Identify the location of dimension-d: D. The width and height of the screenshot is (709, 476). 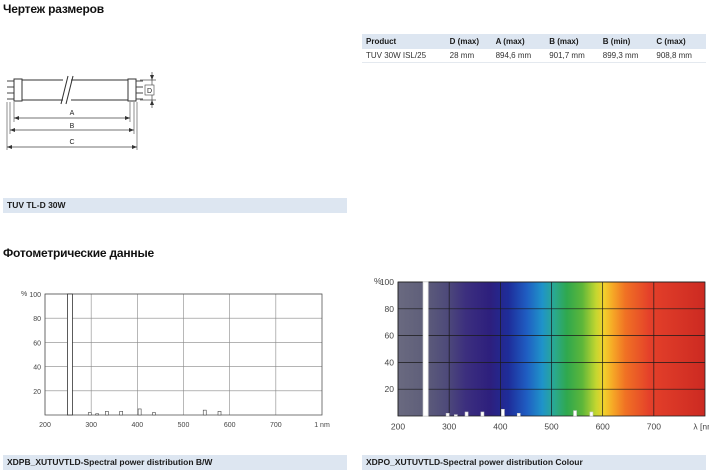
(148, 90).